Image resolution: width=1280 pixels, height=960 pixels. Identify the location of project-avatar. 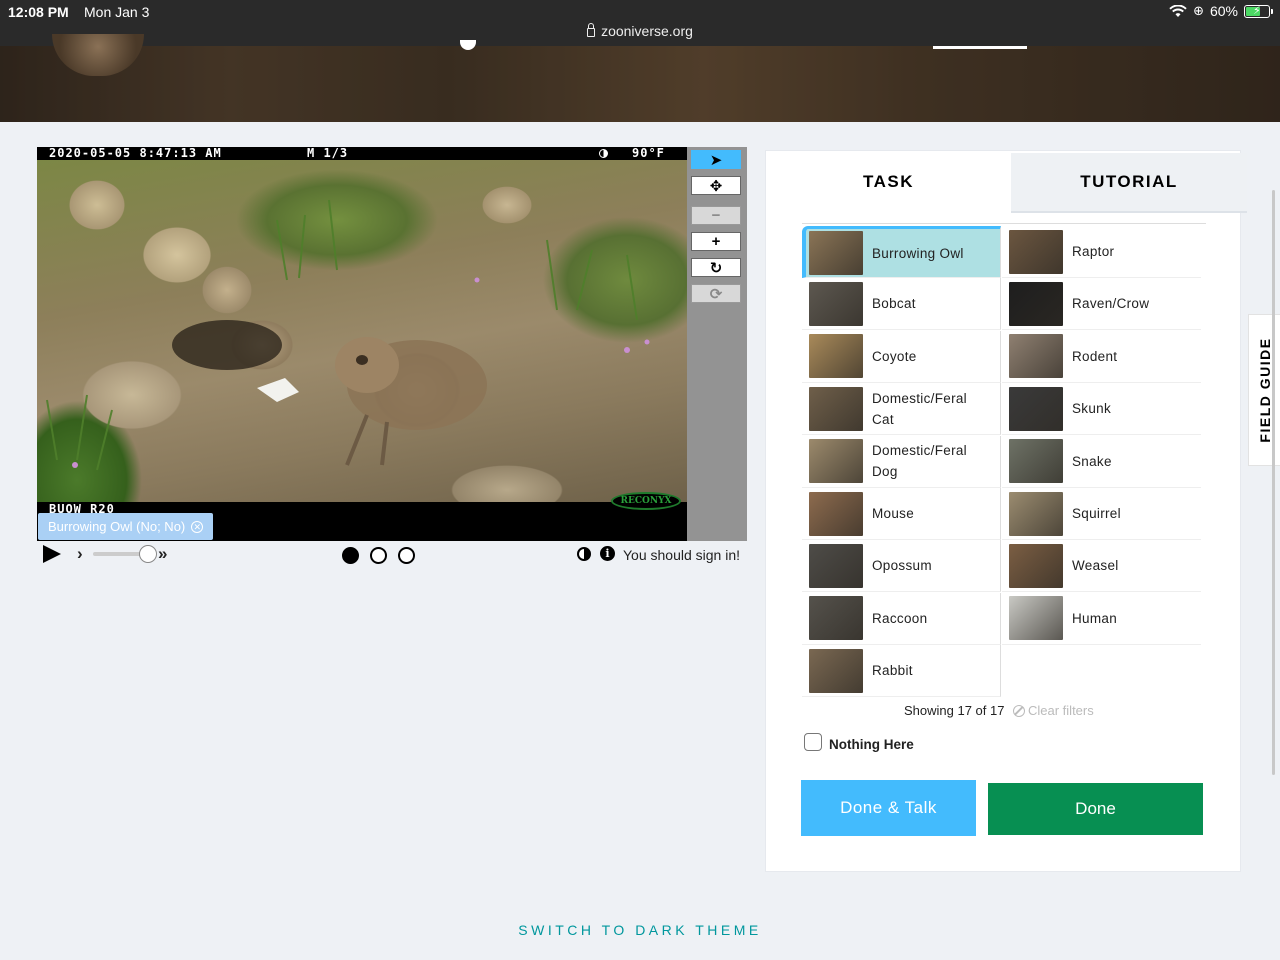
(98, 55).